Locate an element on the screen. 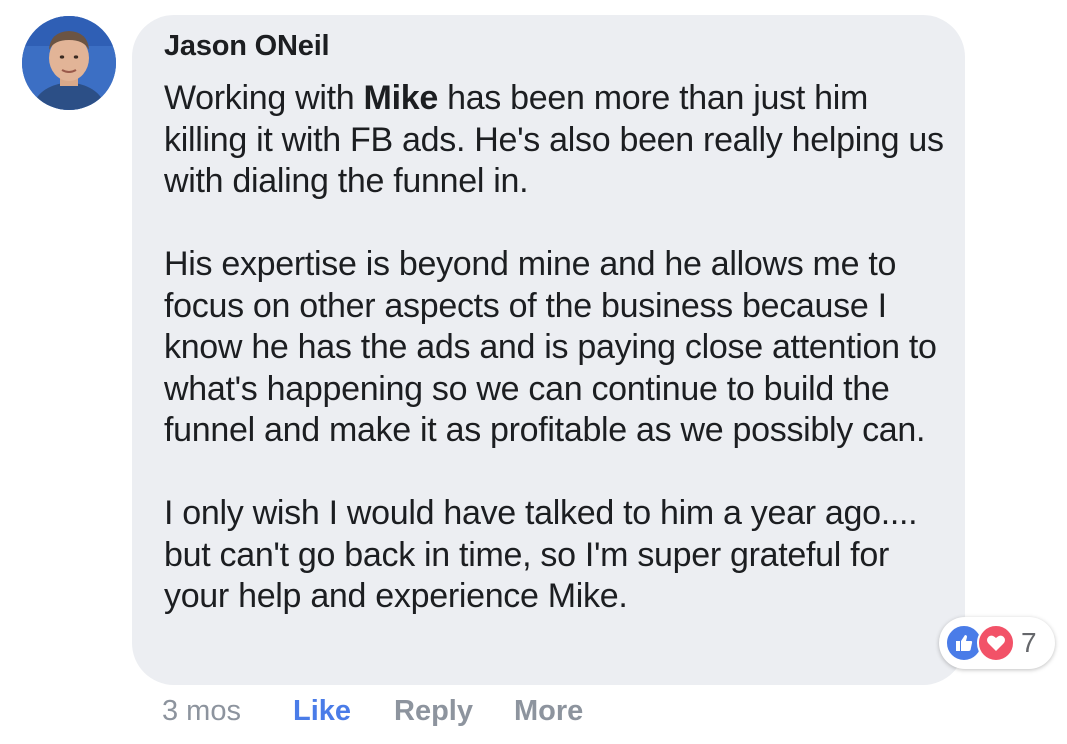 This screenshot has width=1067, height=744. timestamp: 3 mos is located at coordinates (201, 711).